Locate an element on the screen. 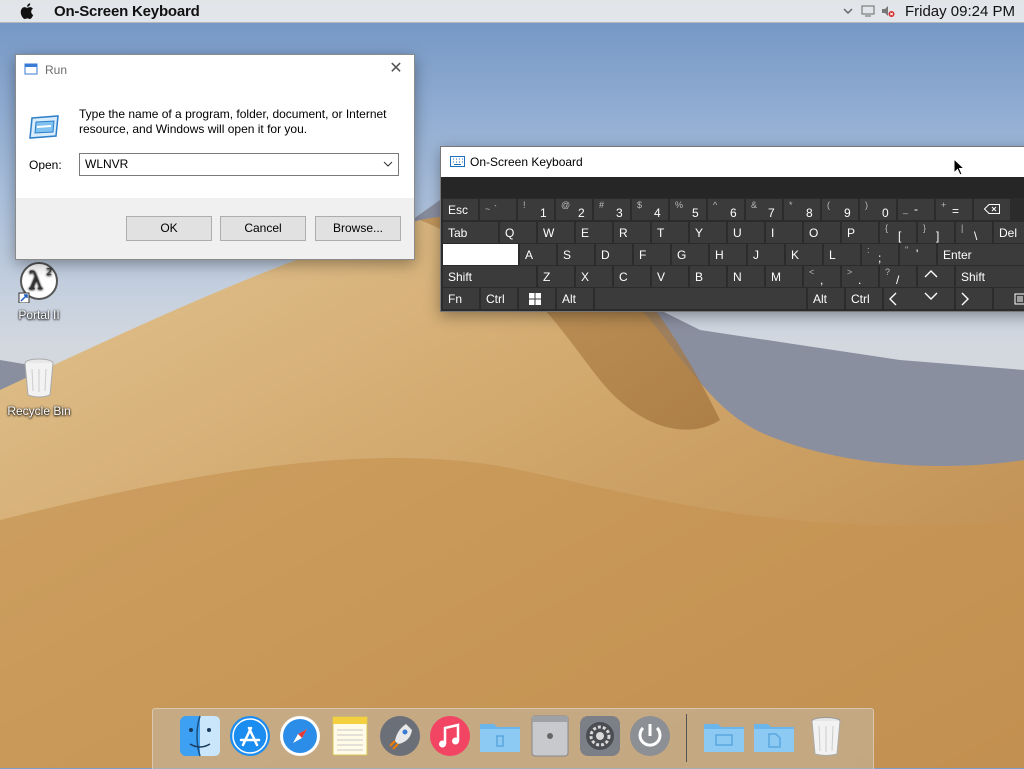  key-equals: + = is located at coordinates (954, 209).